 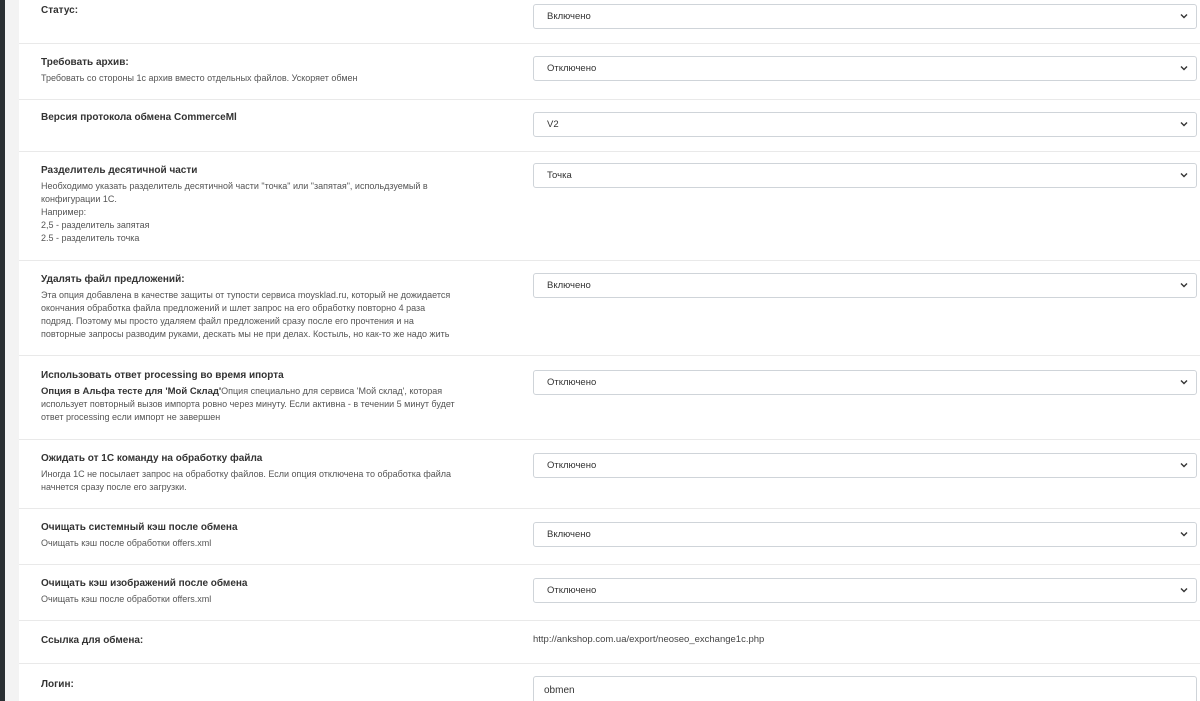 What do you see at coordinates (57, 684) in the screenshot?
I see `setting-title: Логин:` at bounding box center [57, 684].